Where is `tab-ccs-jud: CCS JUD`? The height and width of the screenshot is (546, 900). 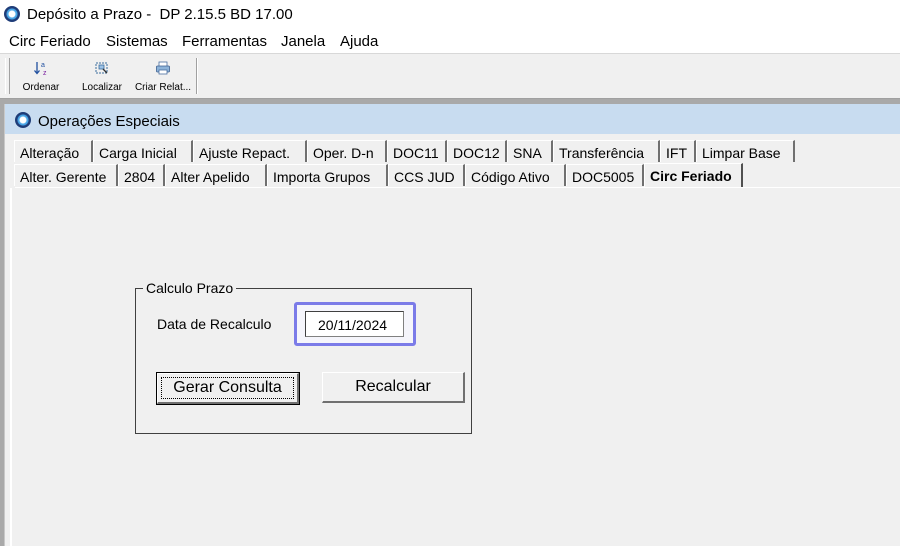
tab-ccs-jud: CCS JUD is located at coordinates (426, 175).